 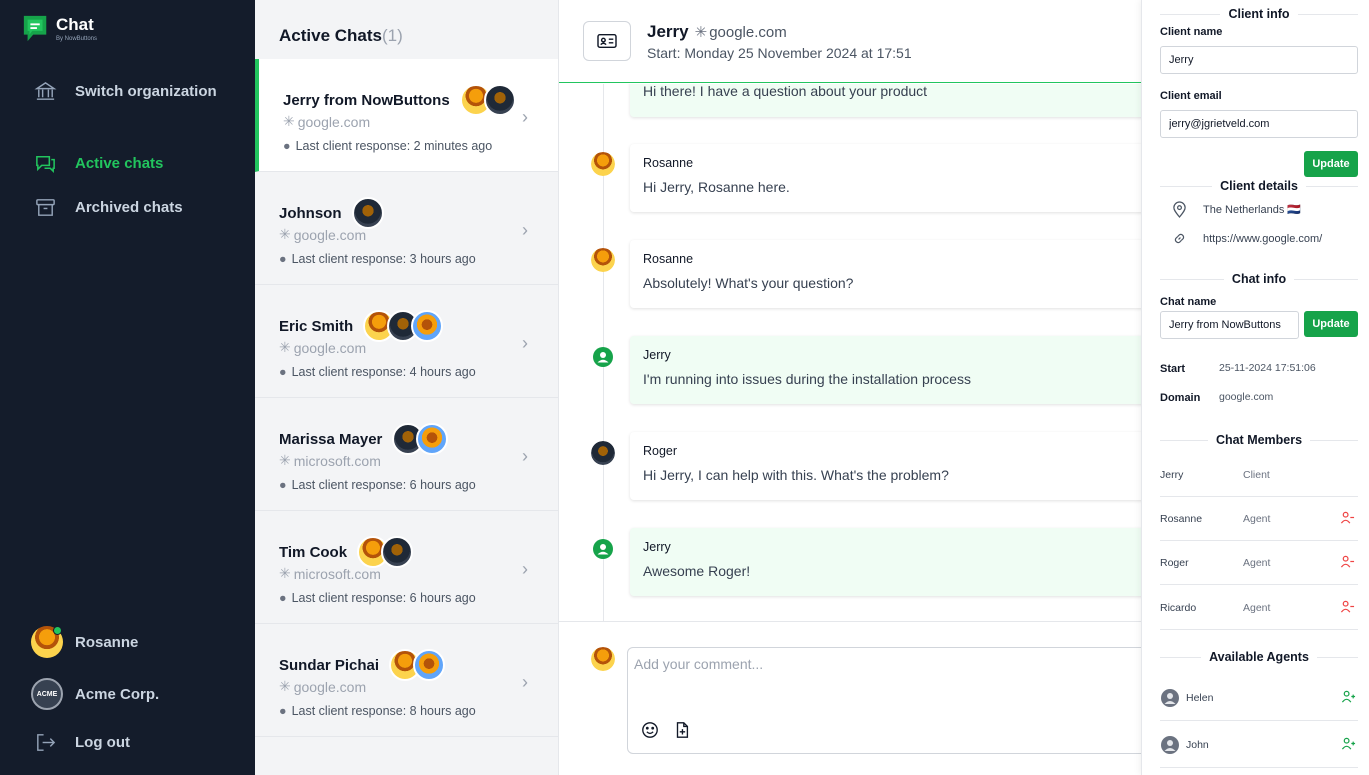 I want to click on section-title-client-details: Client details, so click(x=1259, y=186).